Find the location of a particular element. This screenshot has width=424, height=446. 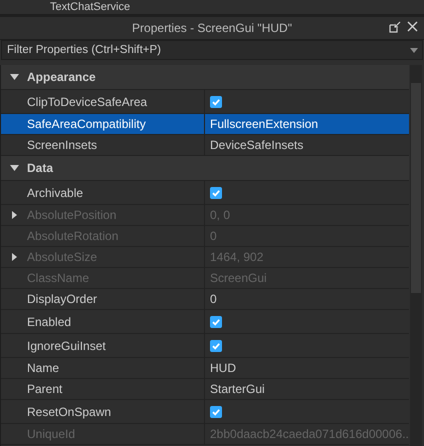

property-name: ClipToDeviceSafeArea is located at coordinates (87, 101).